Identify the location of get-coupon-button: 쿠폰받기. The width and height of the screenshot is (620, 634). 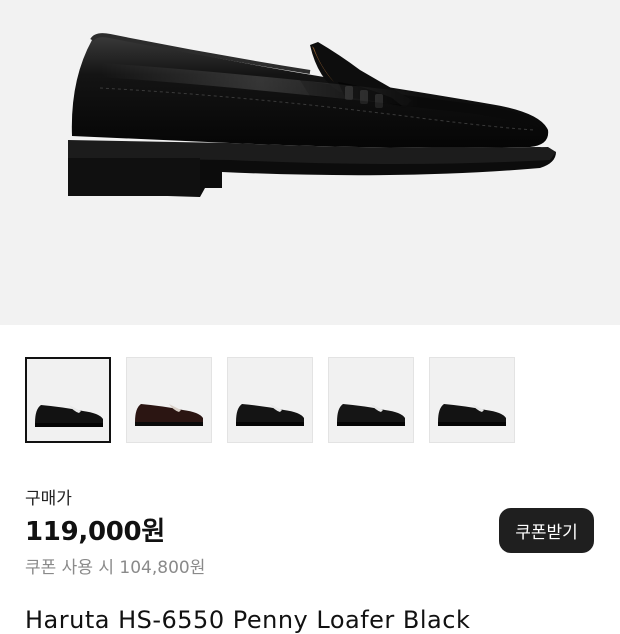
(546, 530).